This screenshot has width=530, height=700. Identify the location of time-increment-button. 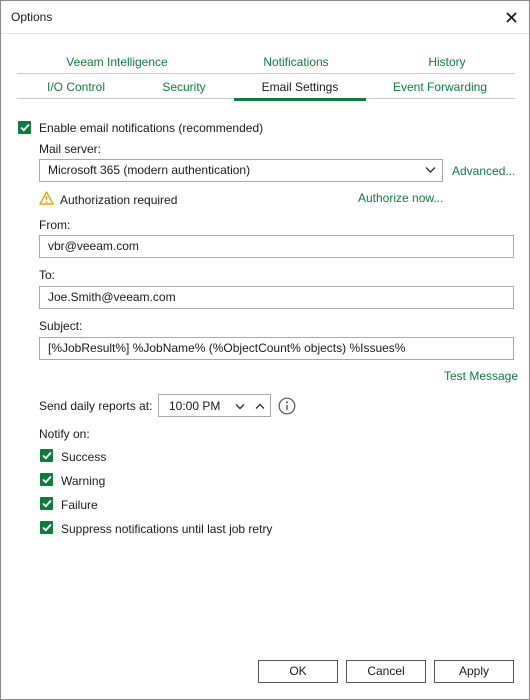
(260, 406).